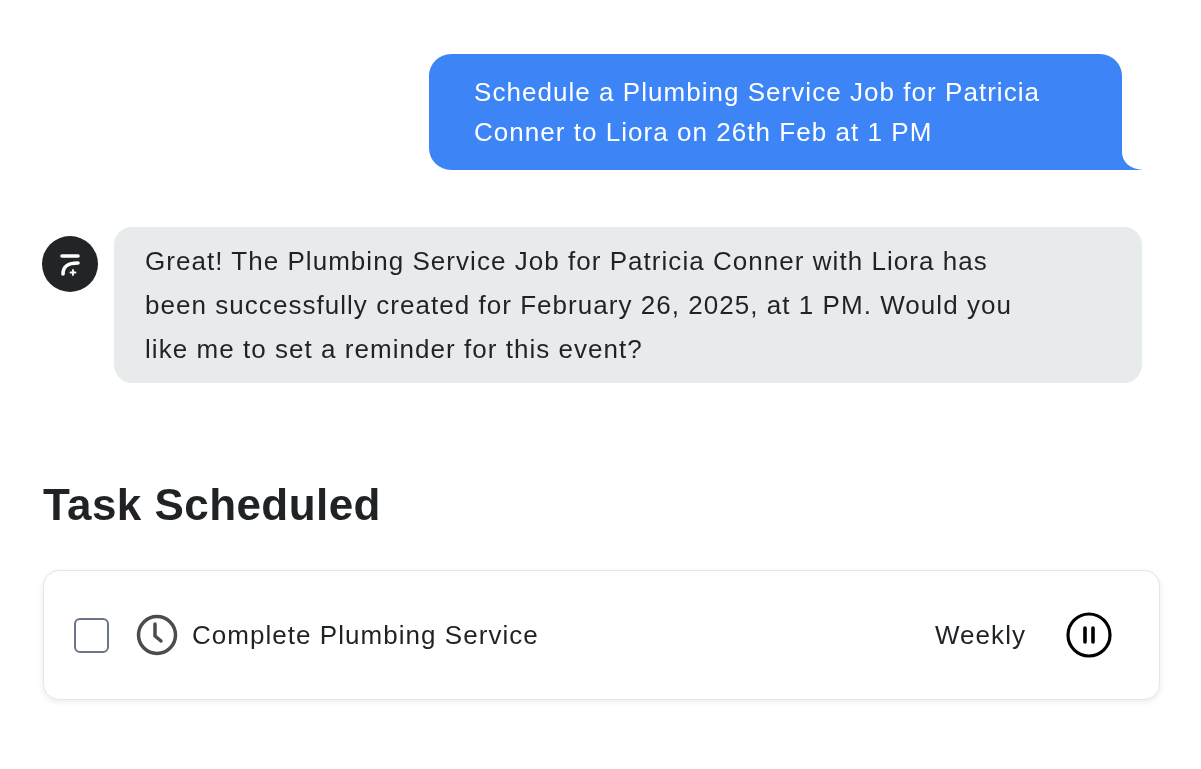  Describe the element at coordinates (70, 264) in the screenshot. I see `assistant-logo-icon` at that location.